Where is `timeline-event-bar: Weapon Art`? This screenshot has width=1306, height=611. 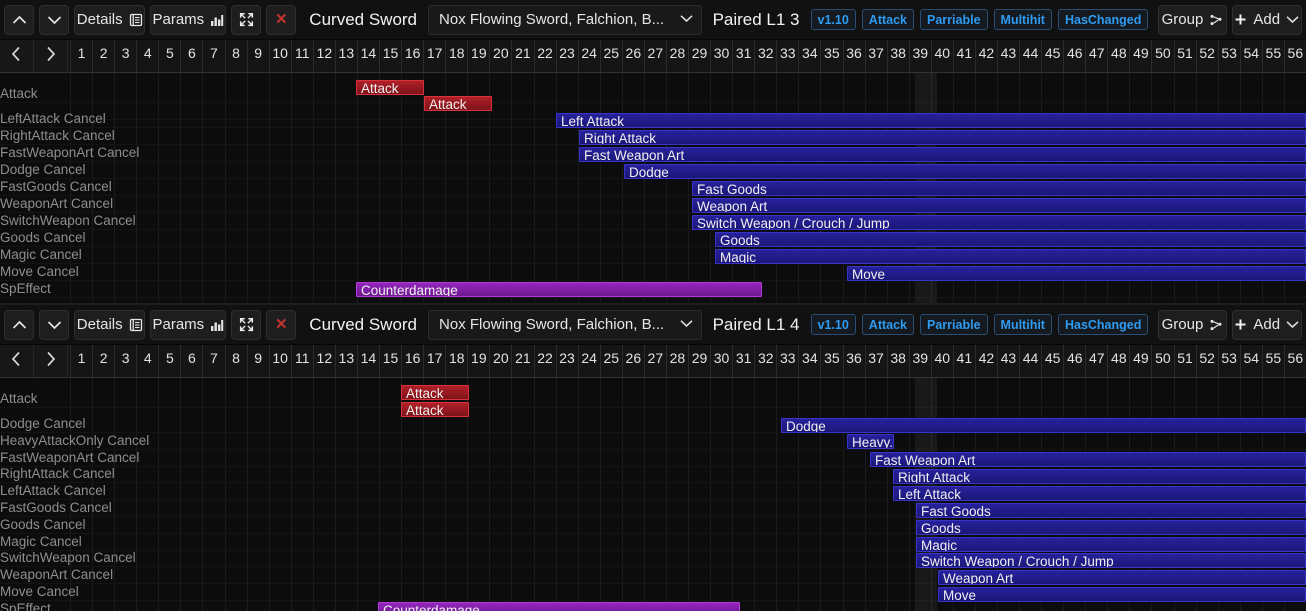
timeline-event-bar: Weapon Art is located at coordinates (1122, 577).